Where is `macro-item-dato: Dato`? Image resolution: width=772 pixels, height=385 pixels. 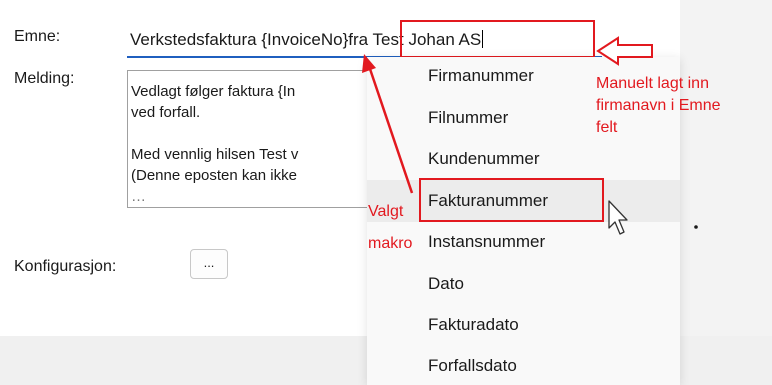 macro-item-dato: Dato is located at coordinates (446, 284).